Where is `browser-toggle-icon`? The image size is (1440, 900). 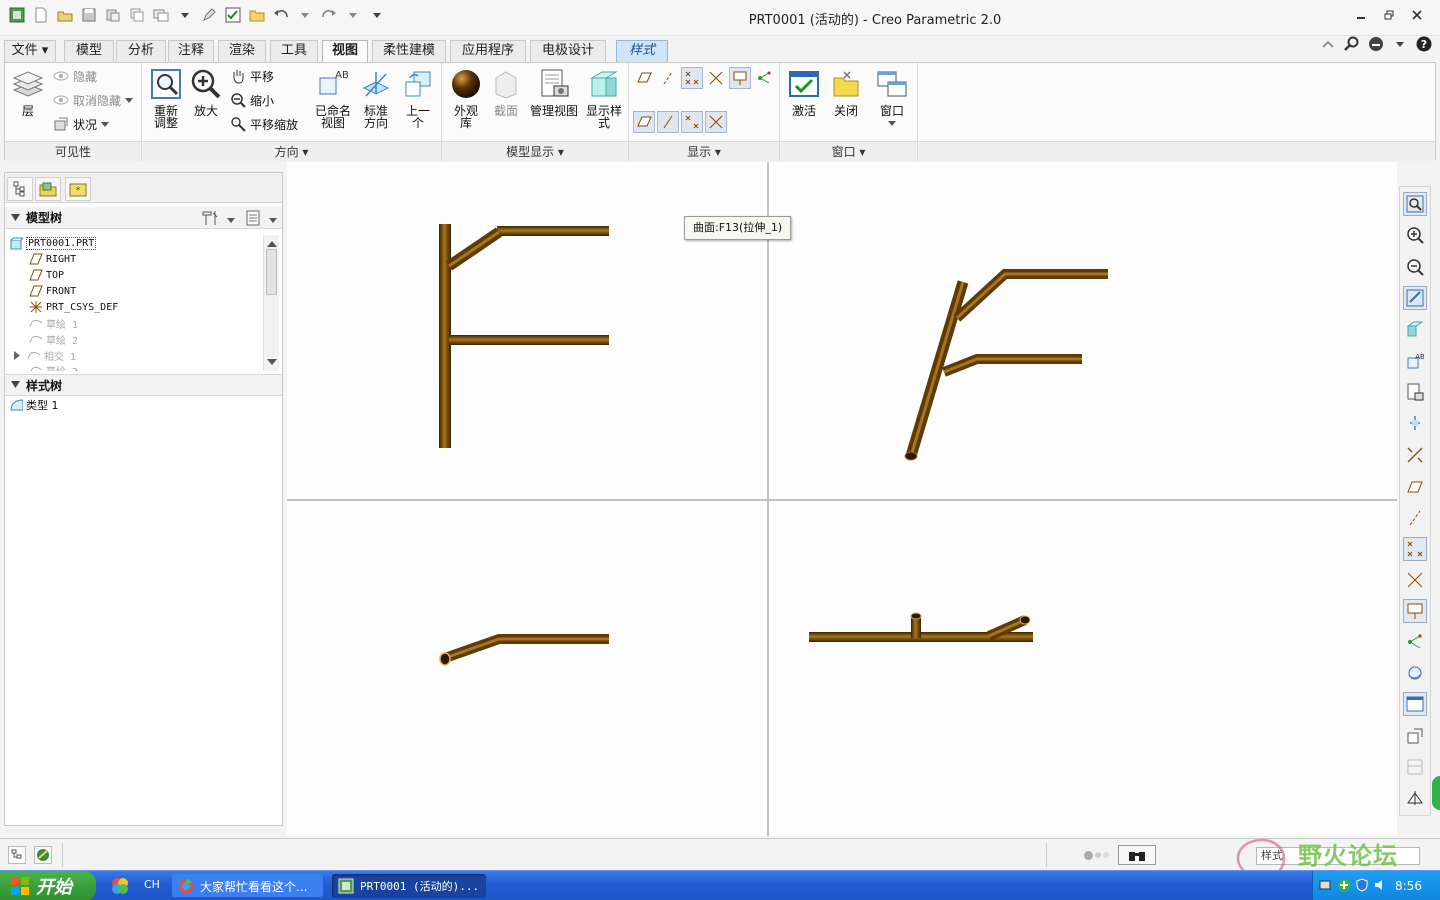 browser-toggle-icon is located at coordinates (43, 855).